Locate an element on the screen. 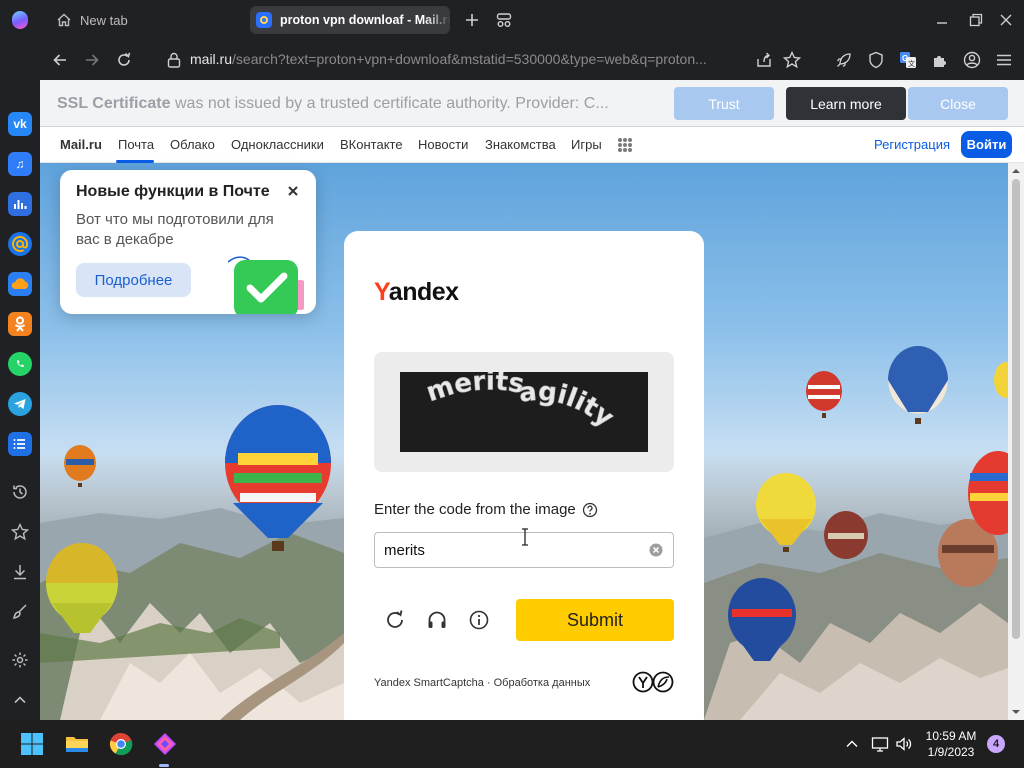 The image size is (1024, 768). nav-item-news: Новости is located at coordinates (443, 144).